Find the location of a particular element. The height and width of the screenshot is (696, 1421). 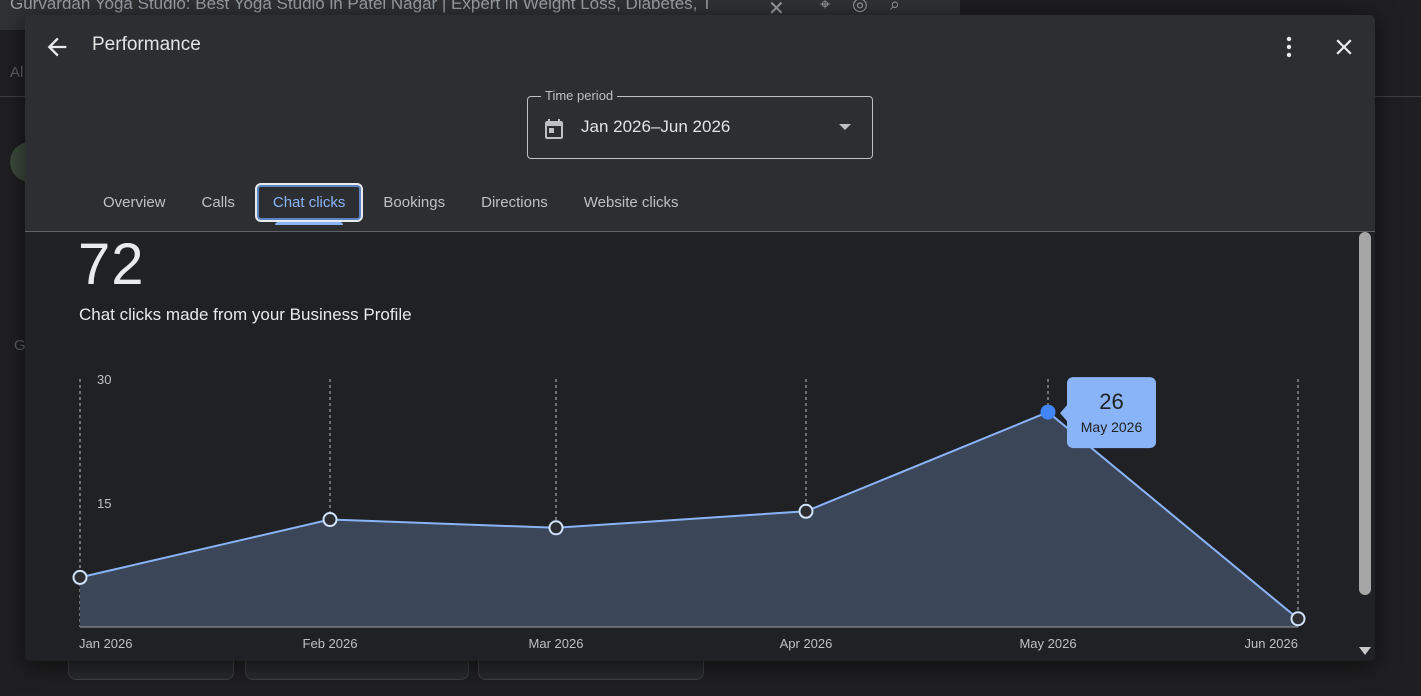

dialog-title: Performance is located at coordinates (146, 44).